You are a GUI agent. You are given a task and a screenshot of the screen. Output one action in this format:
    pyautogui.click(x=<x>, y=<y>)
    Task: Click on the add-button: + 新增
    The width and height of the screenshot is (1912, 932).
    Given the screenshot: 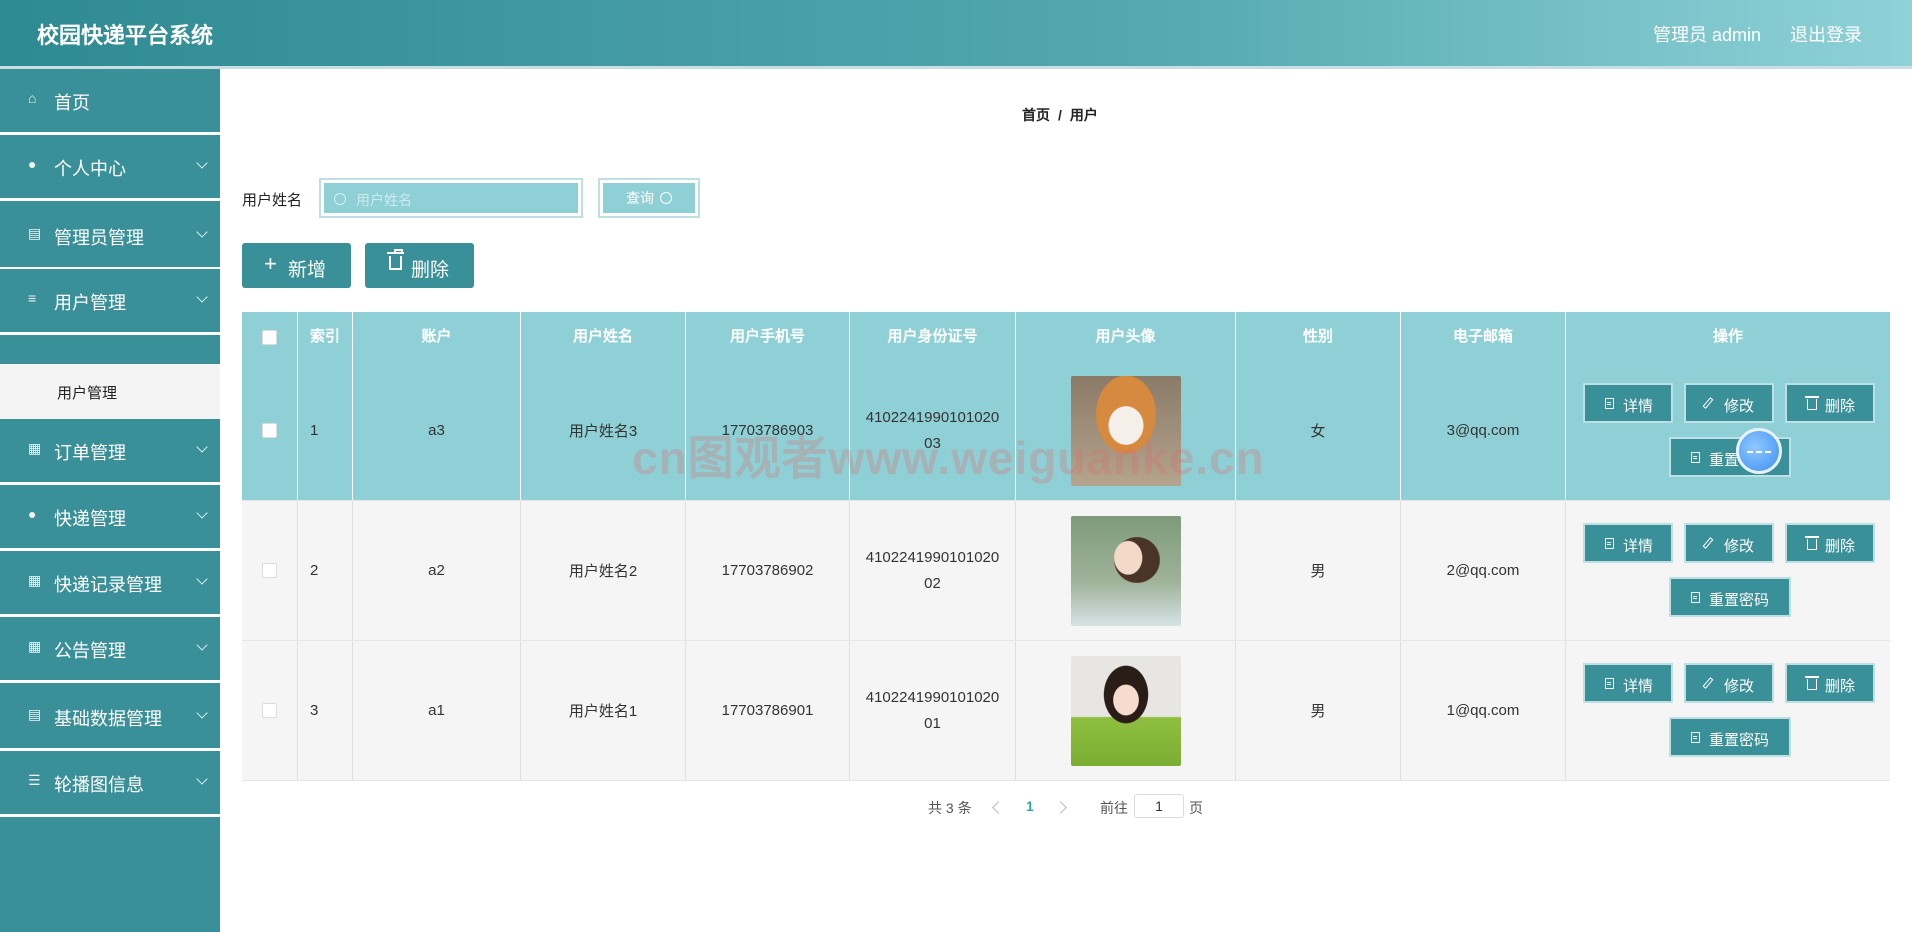 What is the action you would take?
    pyautogui.click(x=296, y=265)
    